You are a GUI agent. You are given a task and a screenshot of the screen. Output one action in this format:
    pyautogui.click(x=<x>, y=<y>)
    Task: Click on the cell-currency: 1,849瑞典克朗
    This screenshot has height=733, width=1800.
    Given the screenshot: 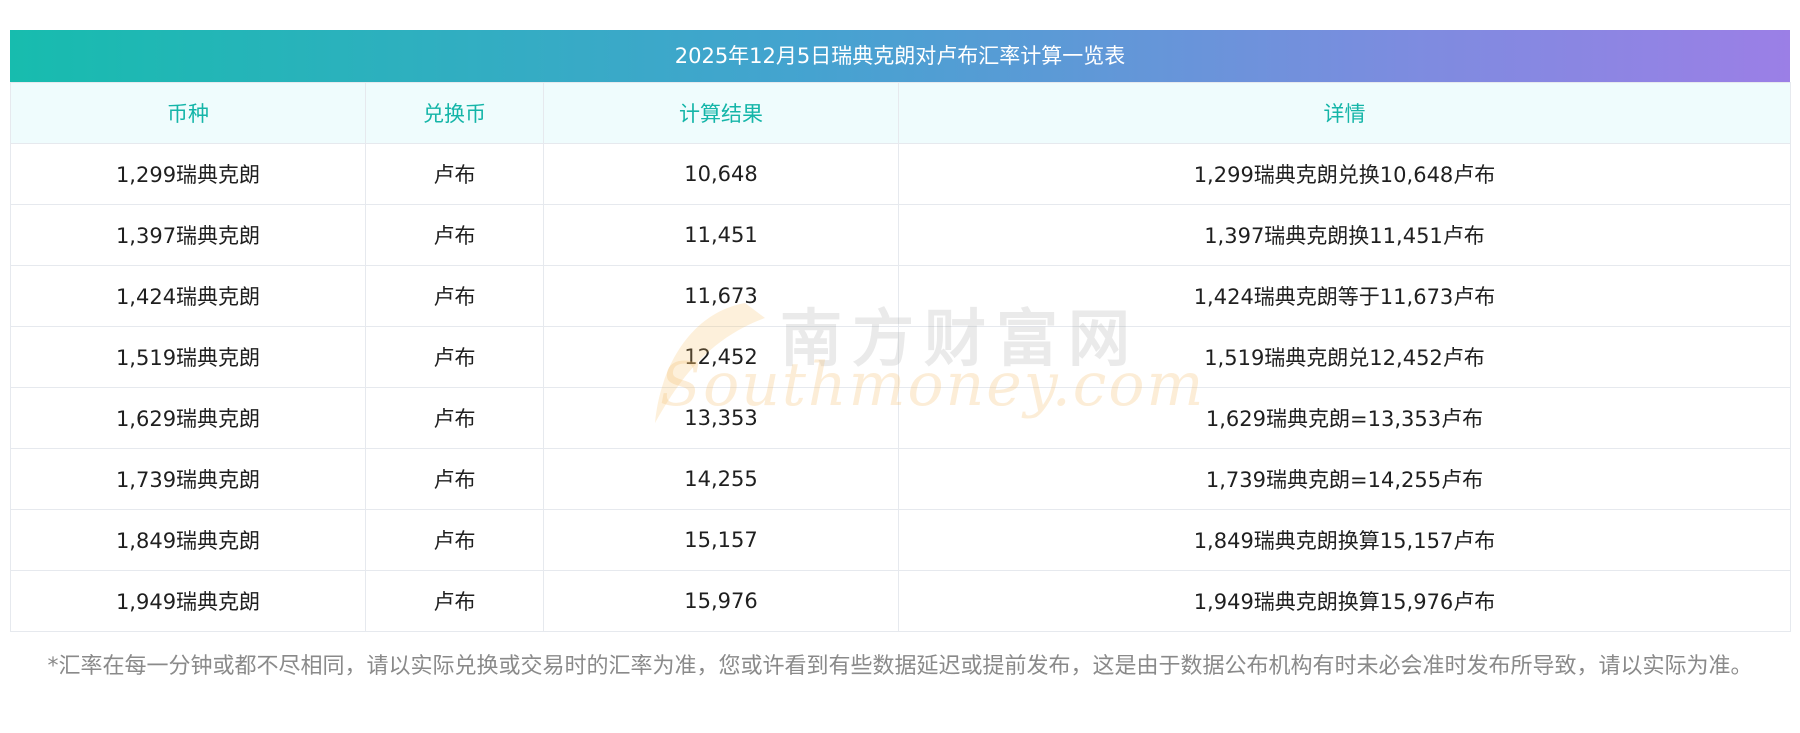 What is the action you would take?
    pyautogui.click(x=188, y=540)
    